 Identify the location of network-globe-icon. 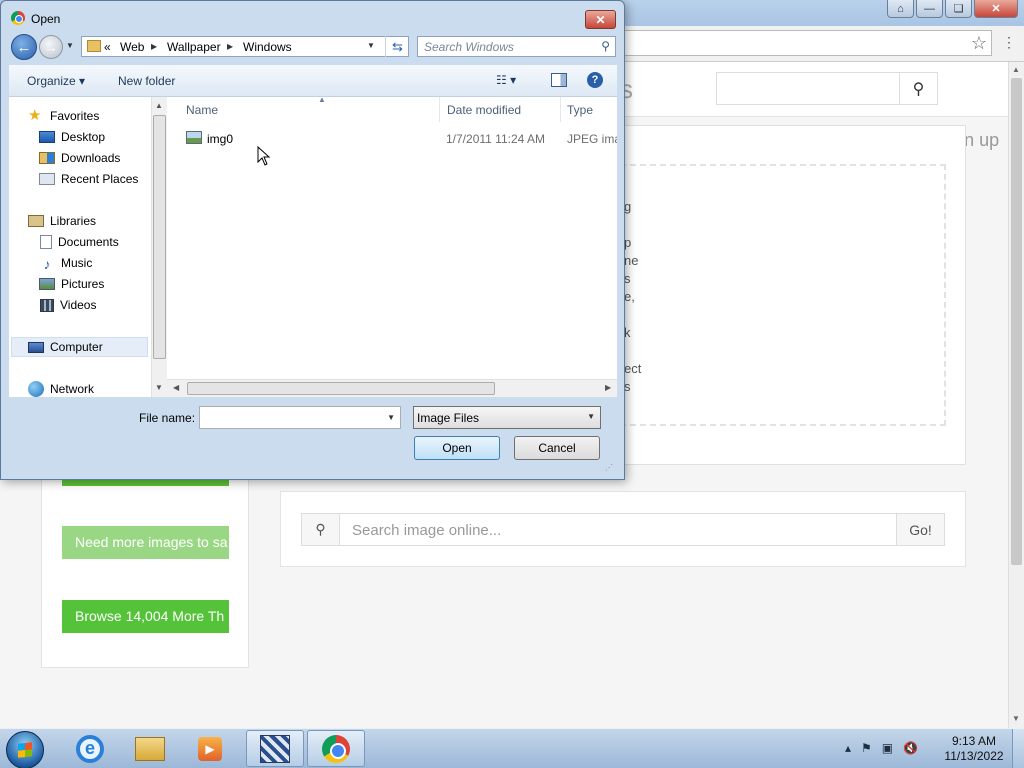
(36, 389).